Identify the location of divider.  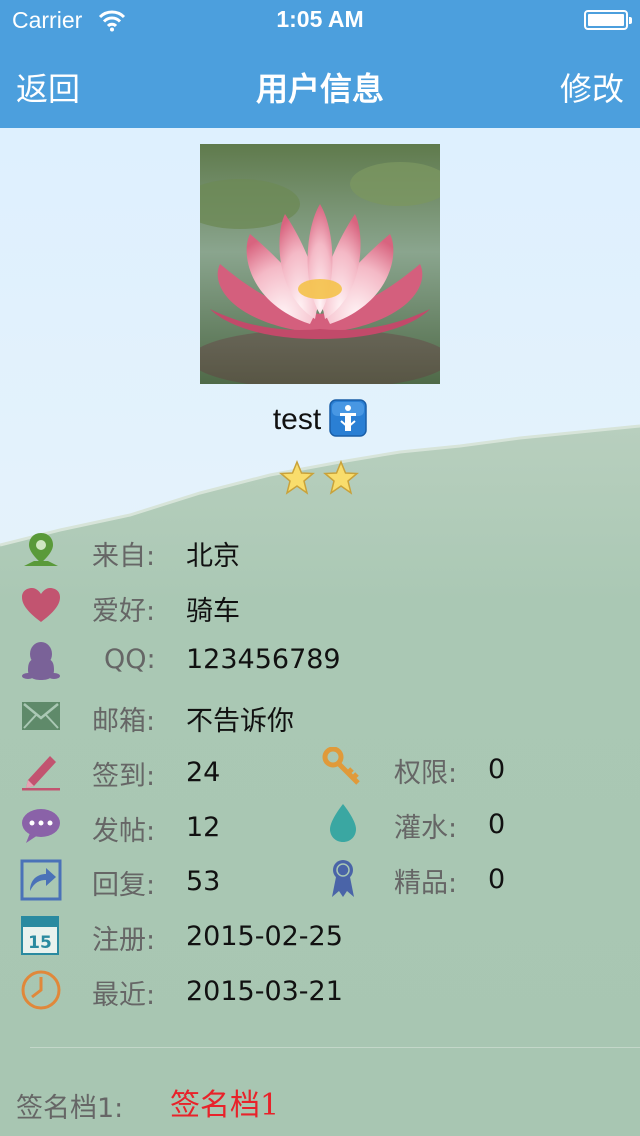
(335, 1047).